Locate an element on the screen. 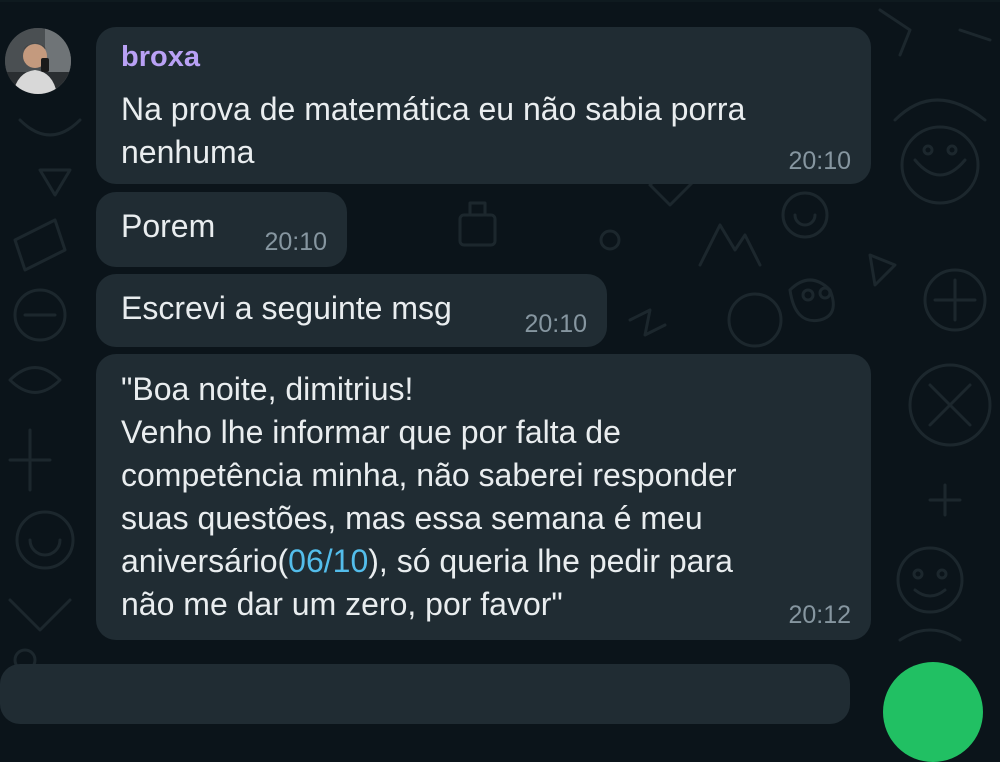 Image resolution: width=1000 pixels, height=762 pixels. user-avatar-icon is located at coordinates (38, 61).